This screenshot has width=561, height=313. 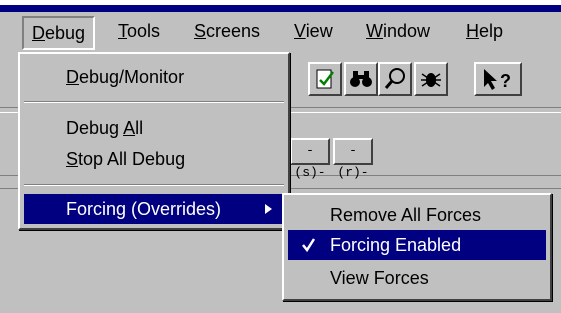 I want to click on bug-glyph, so click(x=431, y=80).